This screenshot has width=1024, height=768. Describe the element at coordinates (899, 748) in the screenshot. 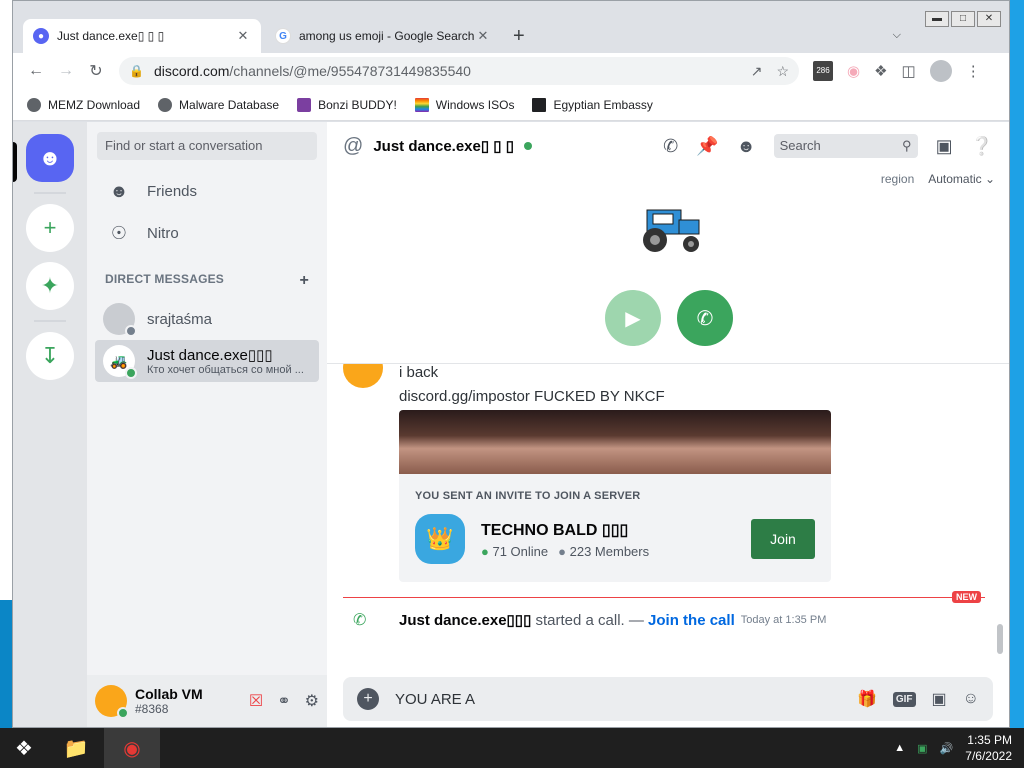

I see `tray-chevron-icon: ▲` at that location.